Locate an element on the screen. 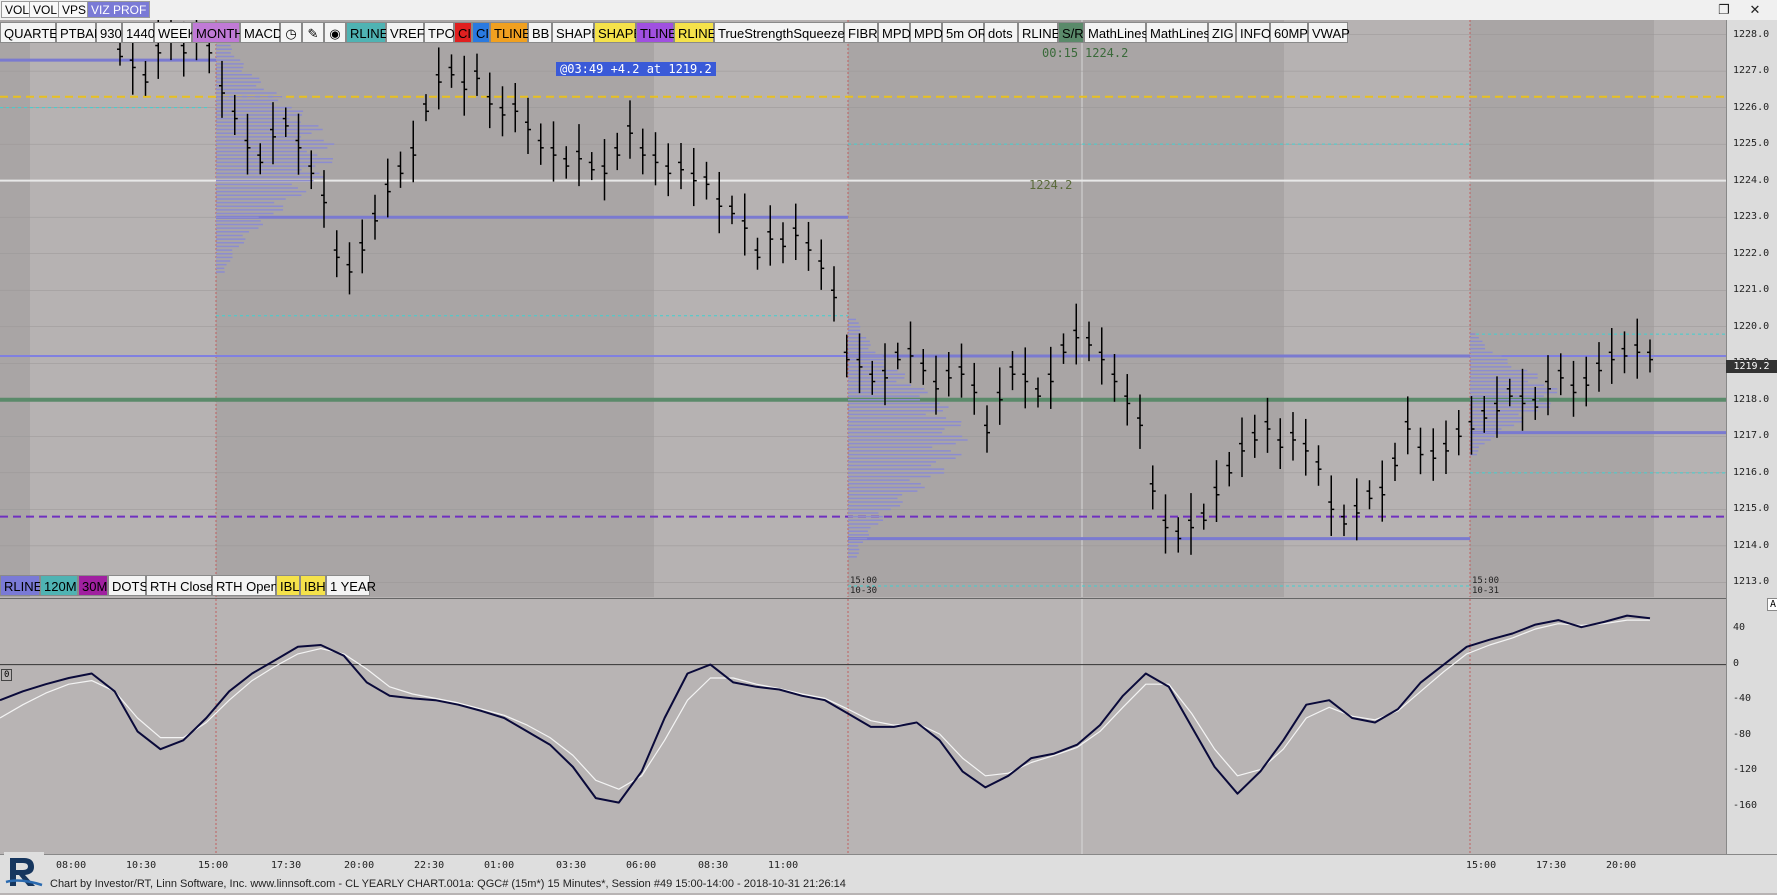  time-tick-label: 20:00 is located at coordinates (1621, 865).